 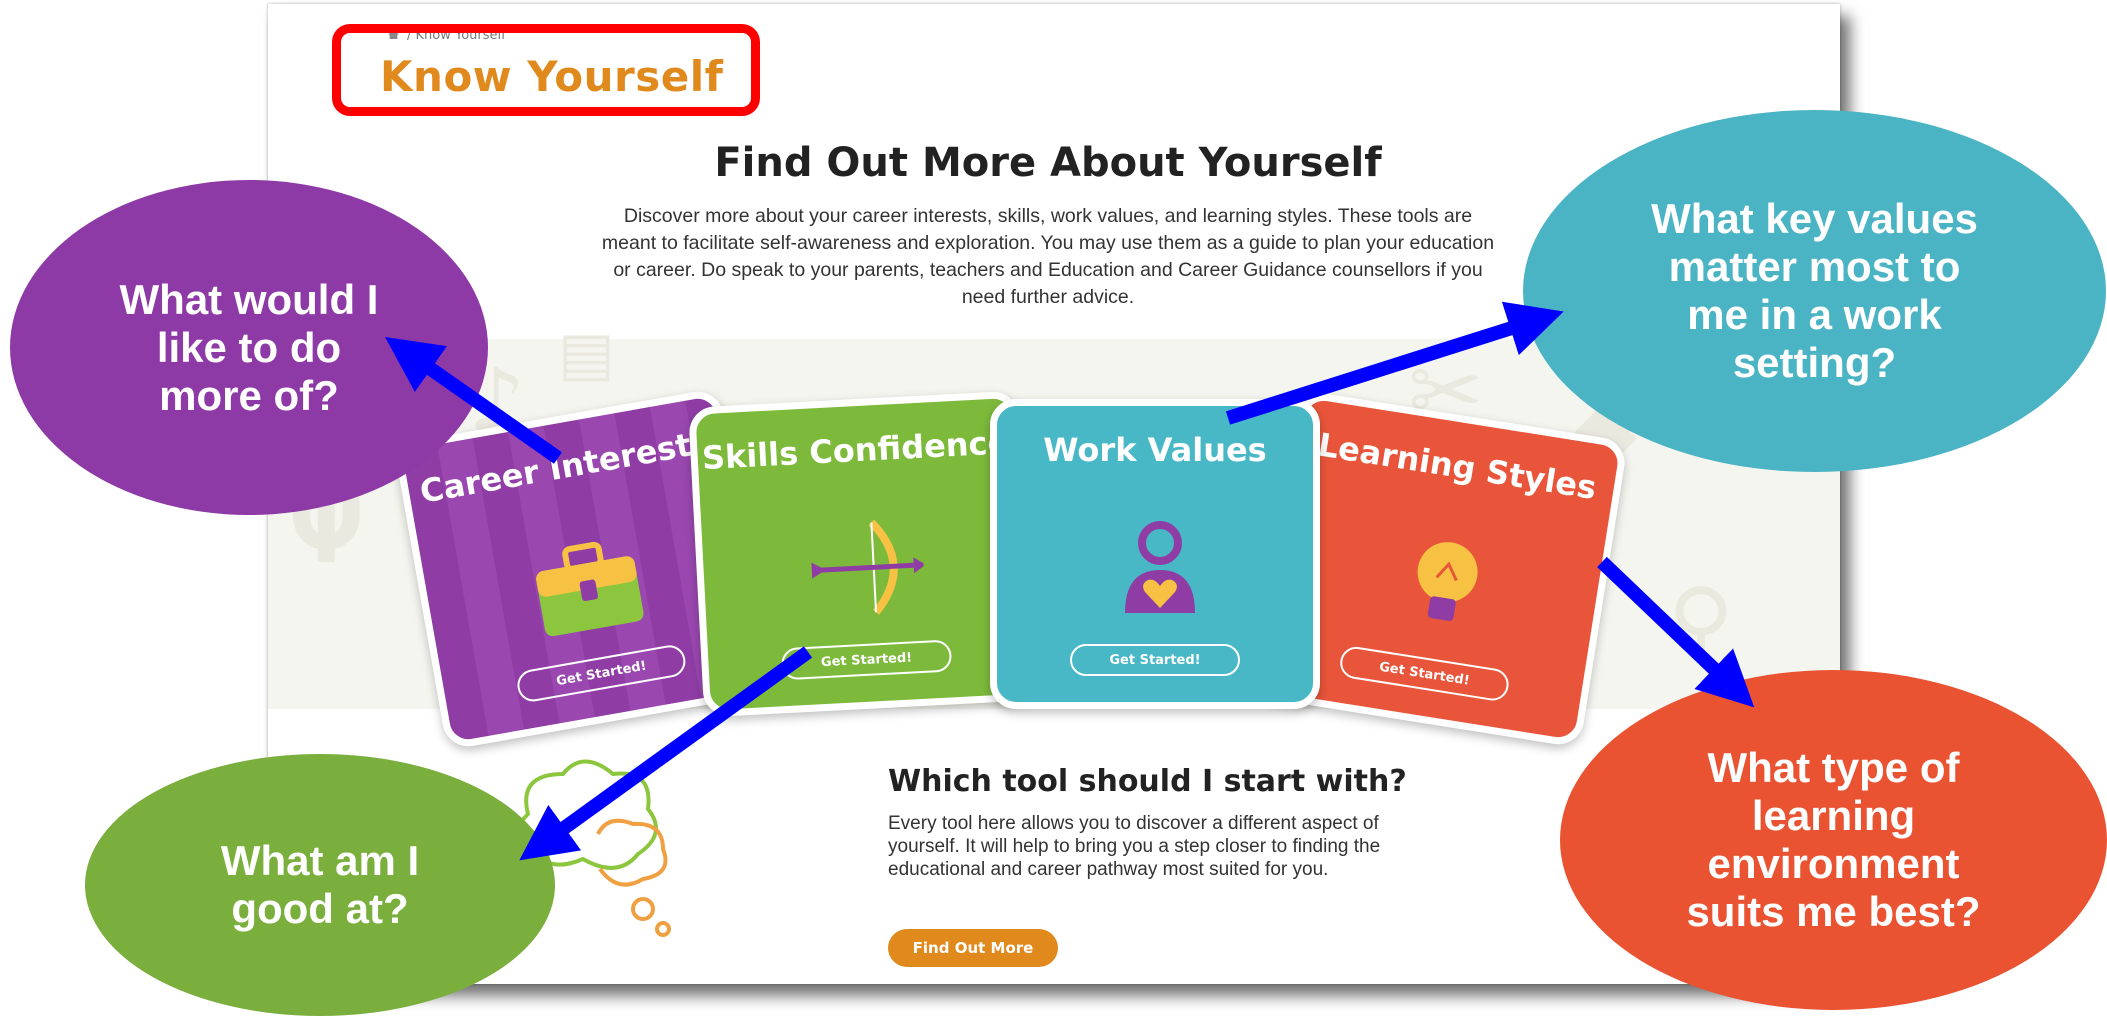 What do you see at coordinates (1394, 363) in the screenshot?
I see `arrow-work-values` at bounding box center [1394, 363].